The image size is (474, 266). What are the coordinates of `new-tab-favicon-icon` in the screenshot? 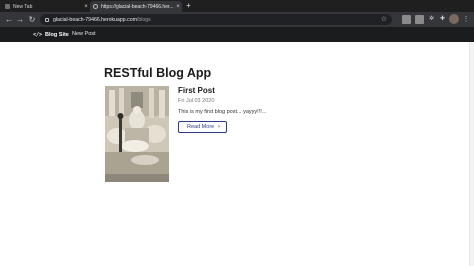 It's located at (7, 6).